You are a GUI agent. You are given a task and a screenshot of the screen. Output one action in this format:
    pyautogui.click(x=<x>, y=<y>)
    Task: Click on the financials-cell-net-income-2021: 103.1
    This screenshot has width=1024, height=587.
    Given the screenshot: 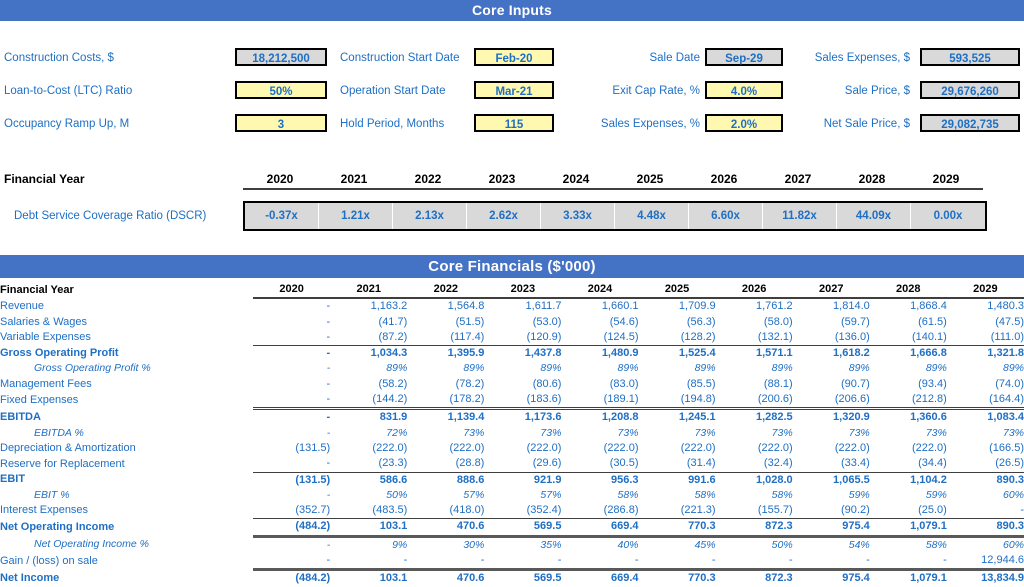 What is the action you would take?
    pyautogui.click(x=369, y=577)
    